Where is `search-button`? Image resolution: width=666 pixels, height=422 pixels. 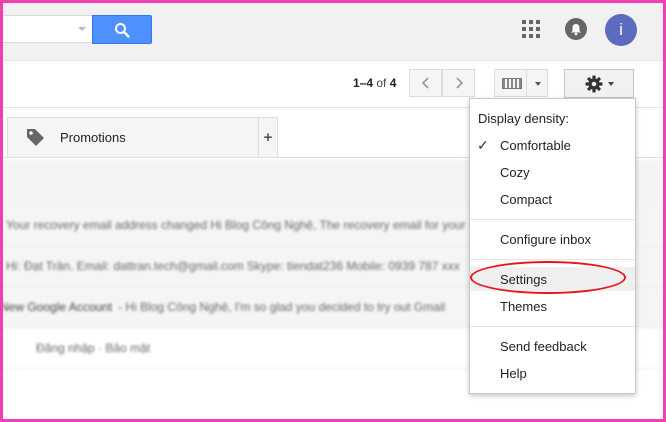
search-button is located at coordinates (122, 29).